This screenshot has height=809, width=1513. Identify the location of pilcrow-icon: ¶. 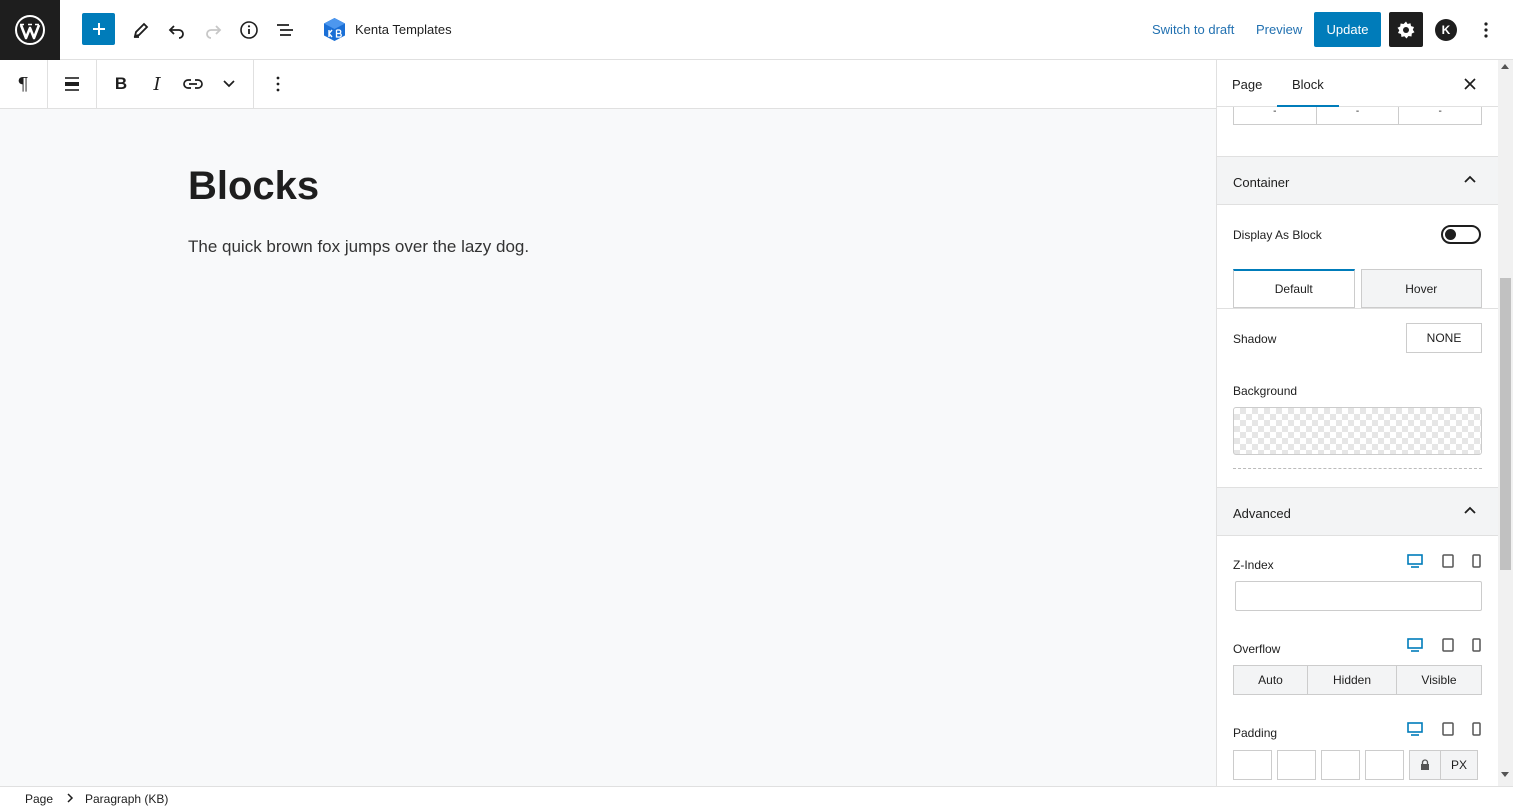
(23, 84).